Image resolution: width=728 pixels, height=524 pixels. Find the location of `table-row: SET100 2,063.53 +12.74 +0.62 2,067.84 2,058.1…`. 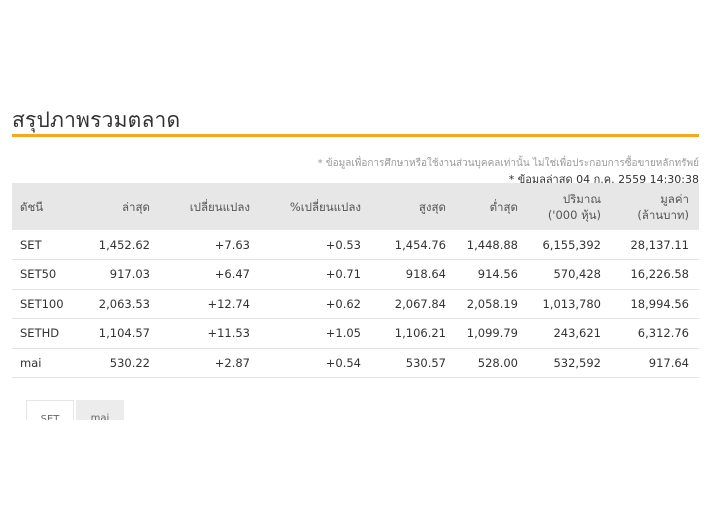

table-row: SET100 2,063.53 +12.74 +0.62 2,067.84 2,058.1… is located at coordinates (355, 304).